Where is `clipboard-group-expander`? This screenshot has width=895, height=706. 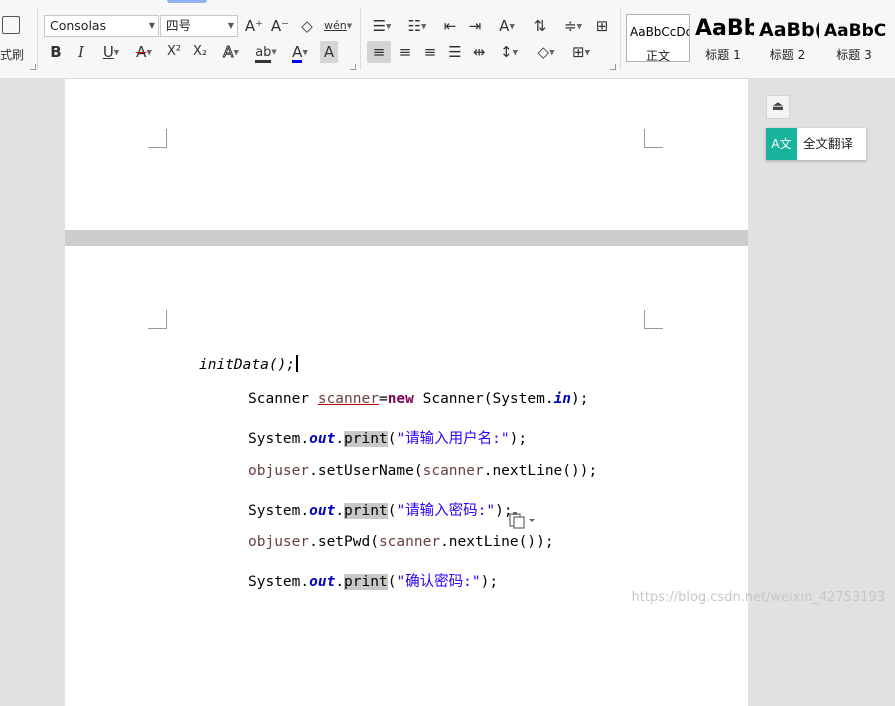 clipboard-group-expander is located at coordinates (33, 67).